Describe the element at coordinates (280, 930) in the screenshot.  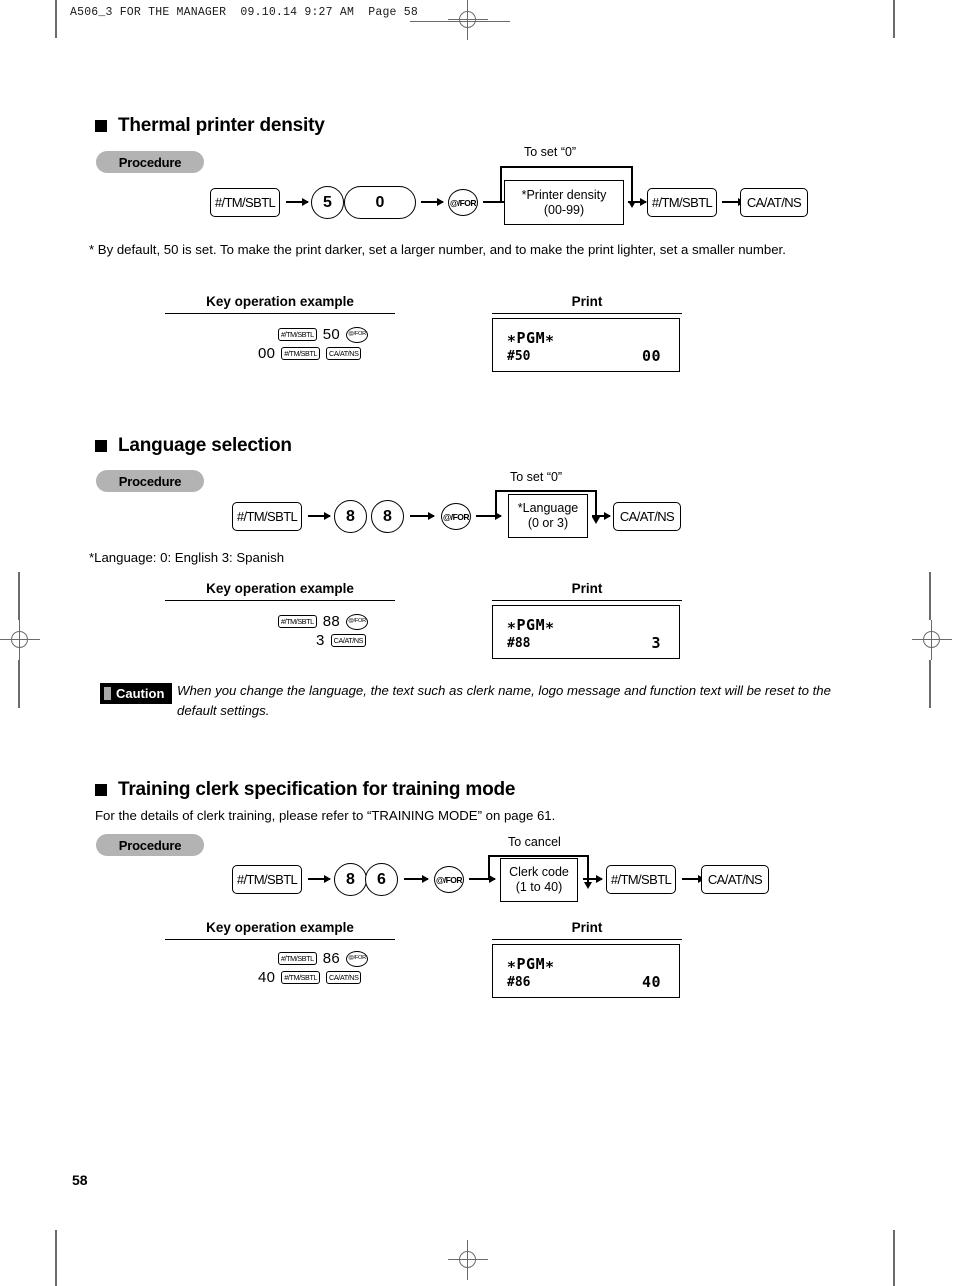
I see `col-header-key-operation-3: Key operation example` at that location.